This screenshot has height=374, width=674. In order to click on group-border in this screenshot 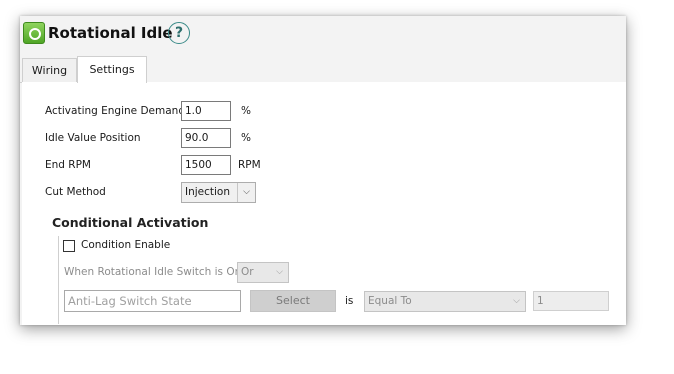, I will do `click(58, 280)`.